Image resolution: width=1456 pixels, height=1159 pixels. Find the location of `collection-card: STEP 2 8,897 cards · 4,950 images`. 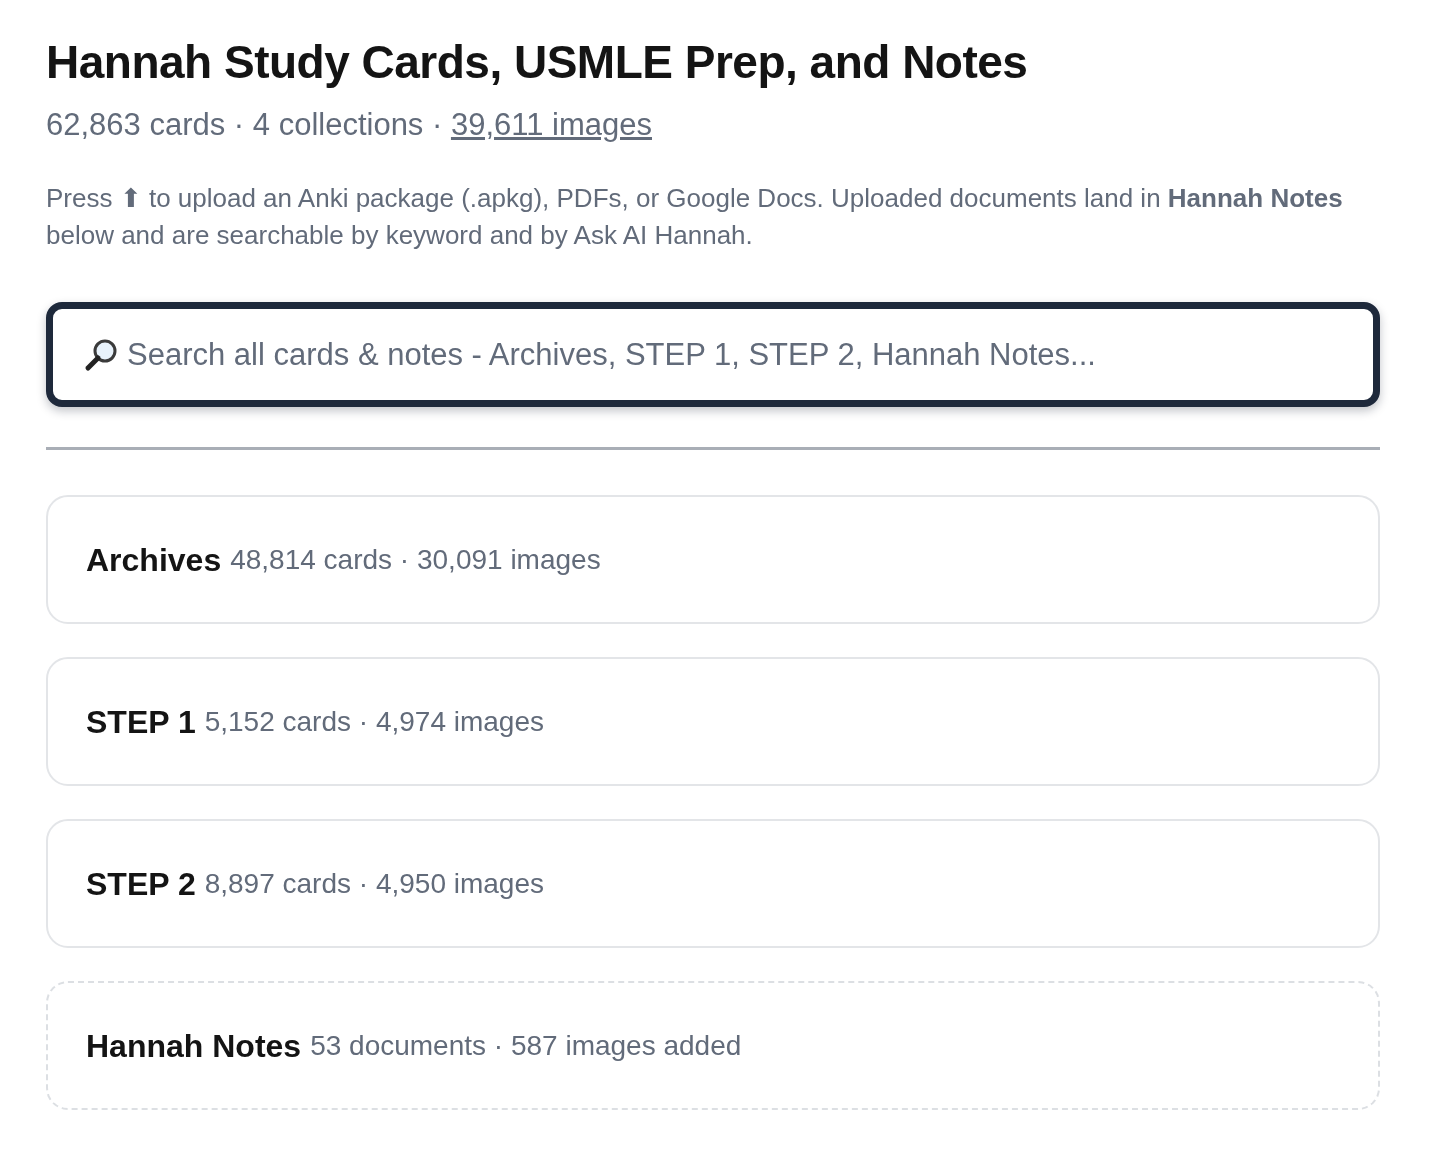

collection-card: STEP 2 8,897 cards · 4,950 images is located at coordinates (713, 883).